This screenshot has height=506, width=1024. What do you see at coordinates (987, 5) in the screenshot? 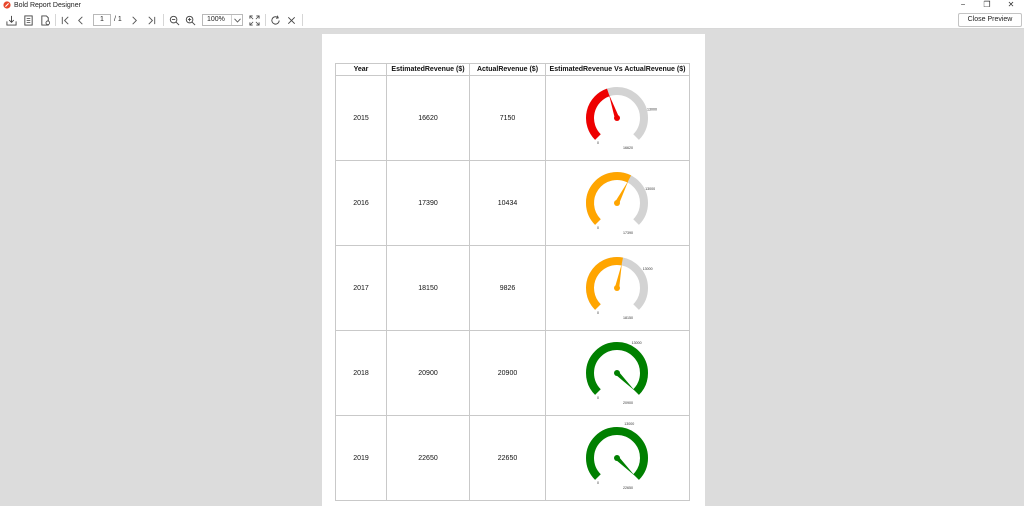
I see `restore-button: ❐` at bounding box center [987, 5].